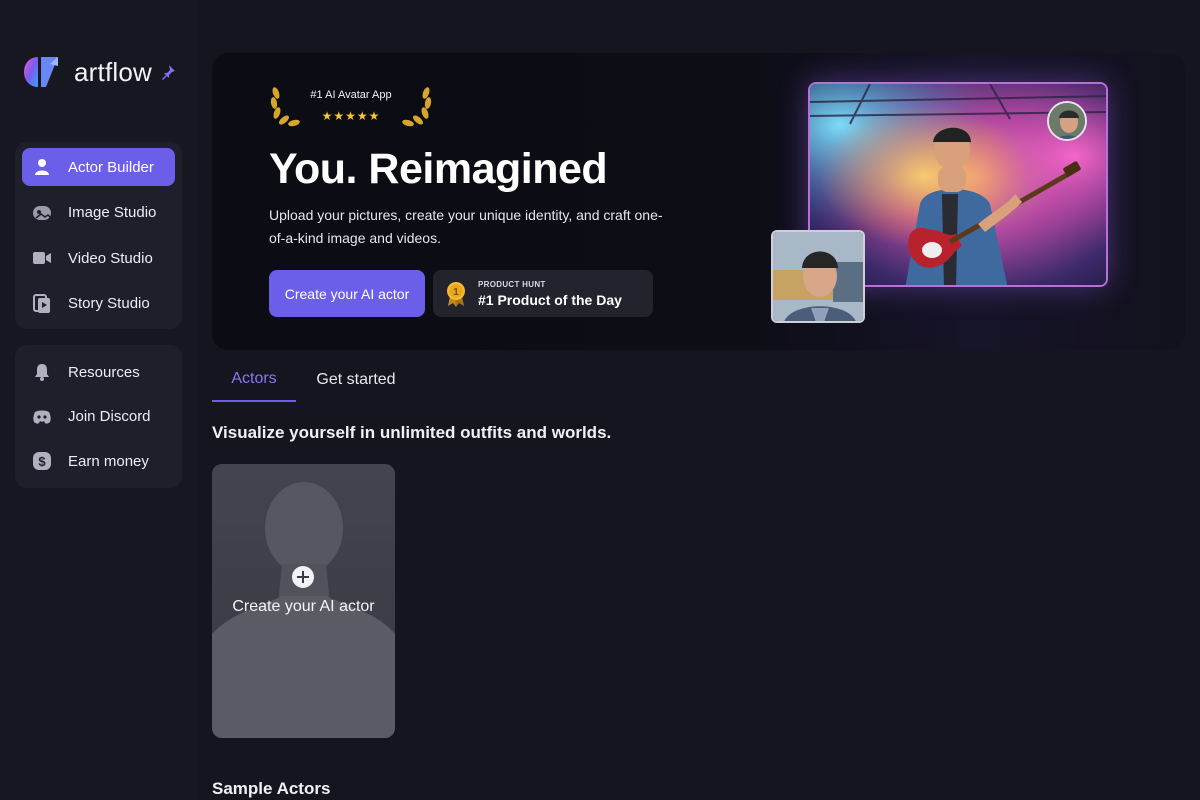 The height and width of the screenshot is (800, 1200). I want to click on award-title: #1 AI Avatar App, so click(351, 95).